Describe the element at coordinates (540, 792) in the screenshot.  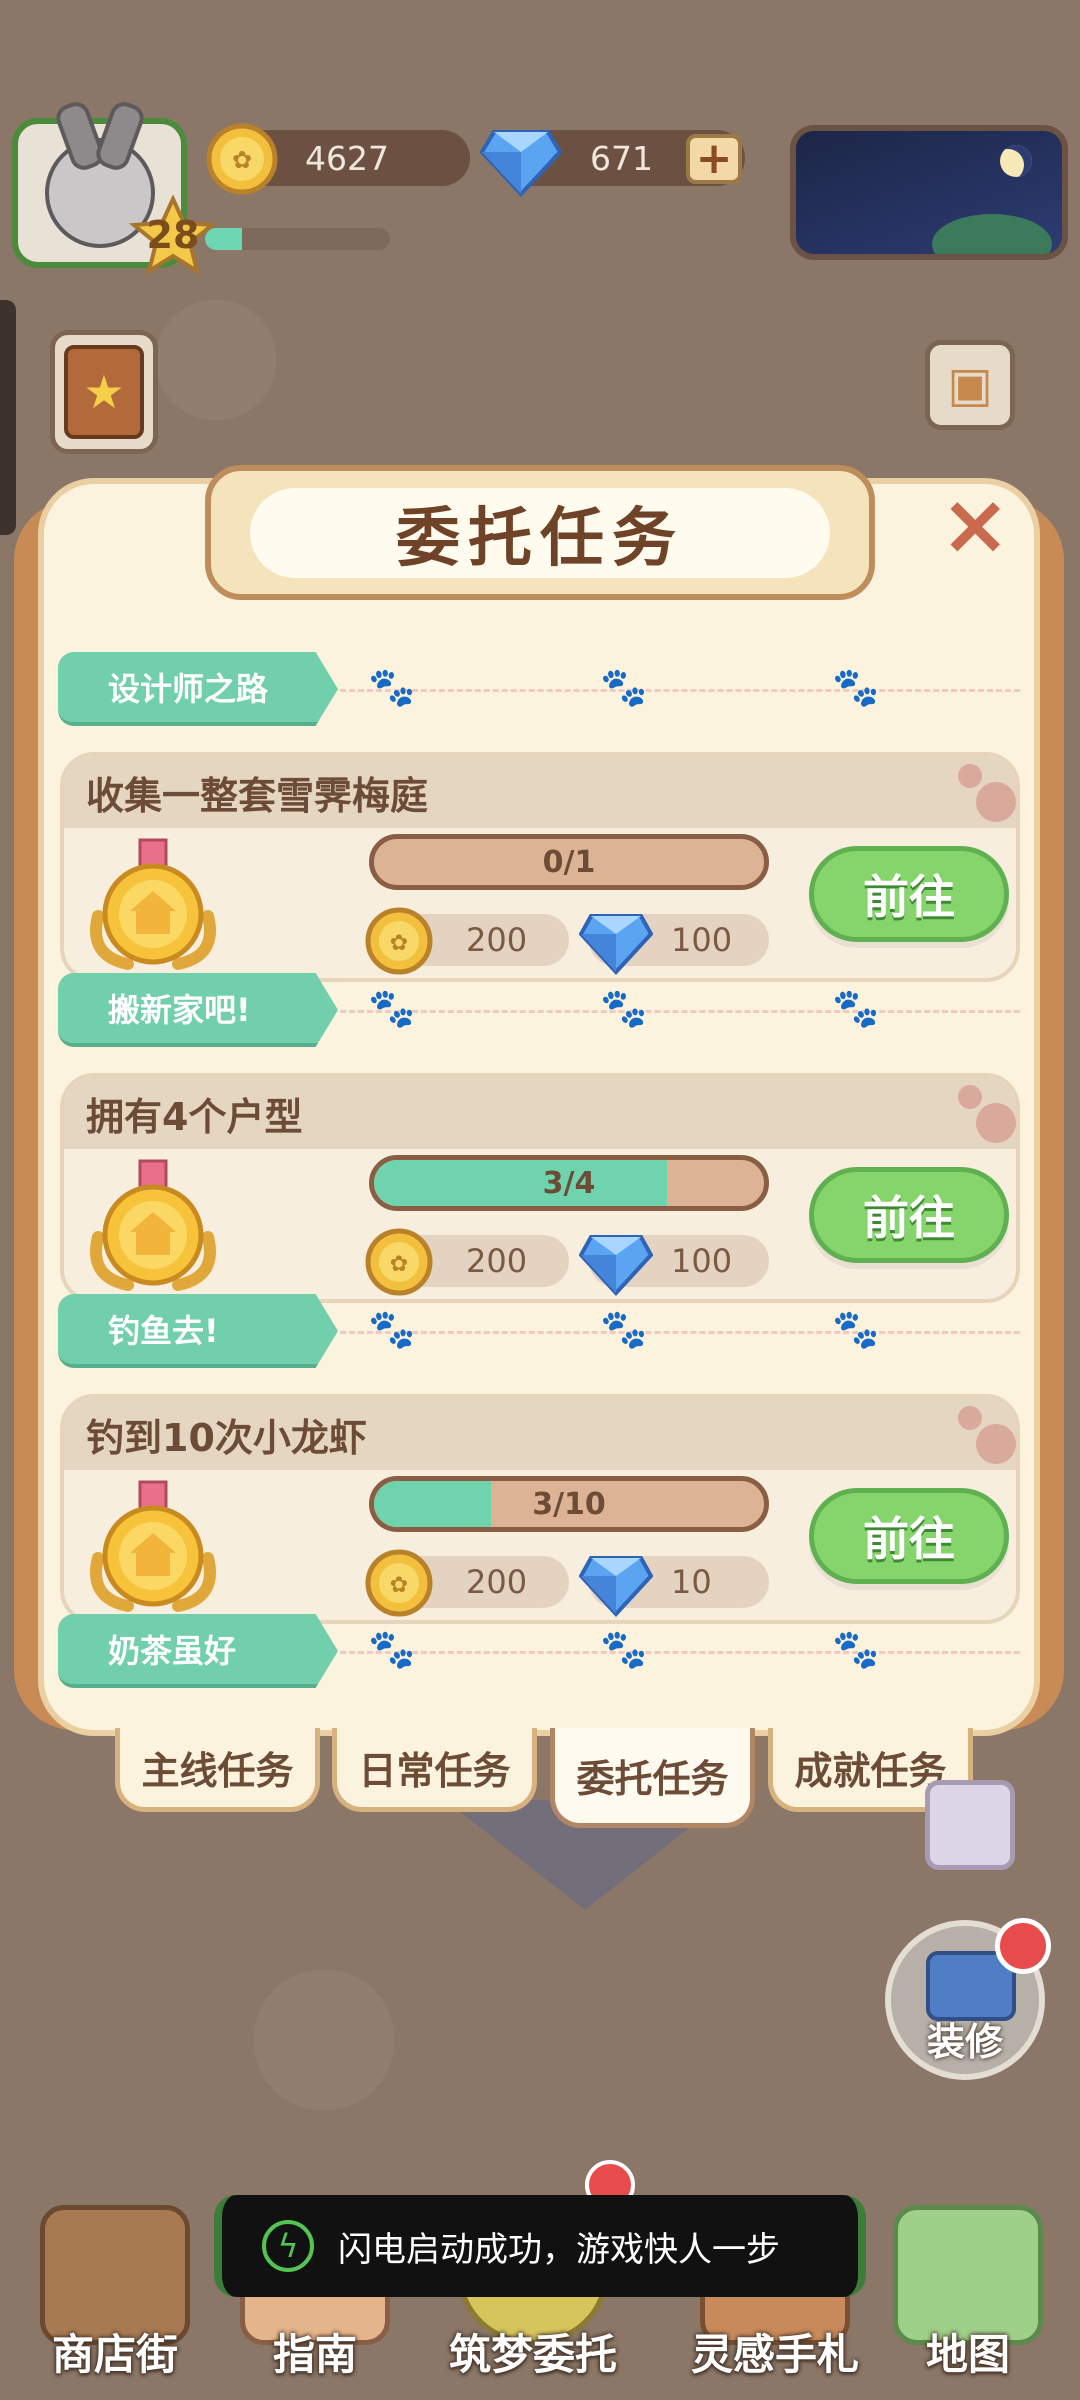
I see `task-title: 收集一整套雪霁梅庭` at that location.